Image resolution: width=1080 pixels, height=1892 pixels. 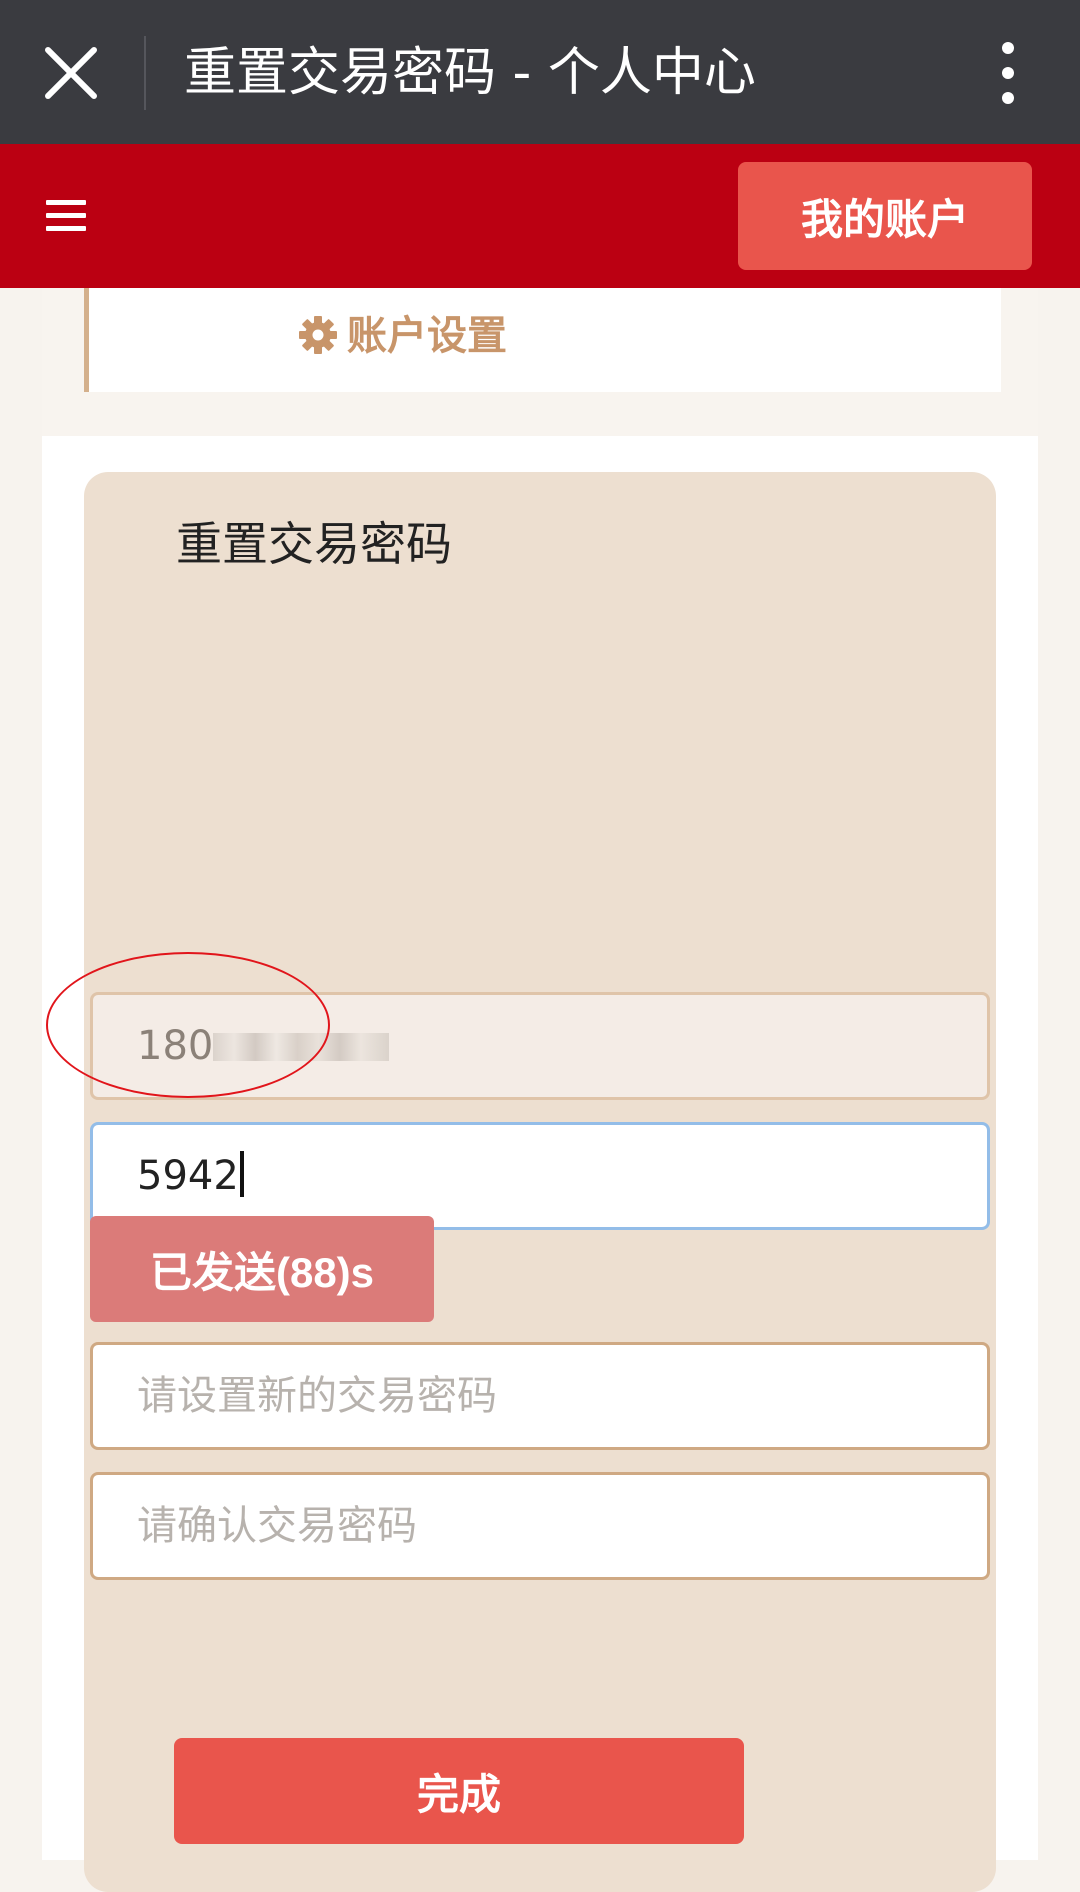 I want to click on tab-account-settings: 账户设置, so click(x=542, y=340).